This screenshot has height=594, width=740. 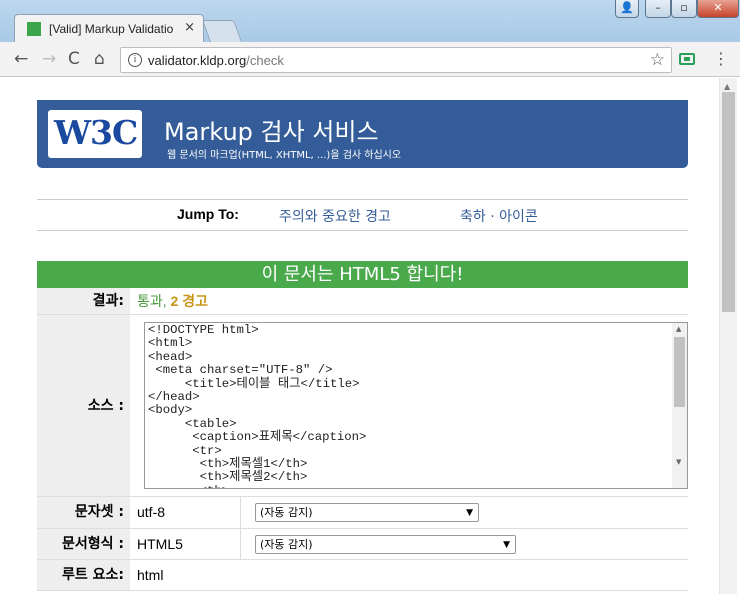 What do you see at coordinates (83, 575) in the screenshot?
I see `root-element-label: 루트 요소:` at bounding box center [83, 575].